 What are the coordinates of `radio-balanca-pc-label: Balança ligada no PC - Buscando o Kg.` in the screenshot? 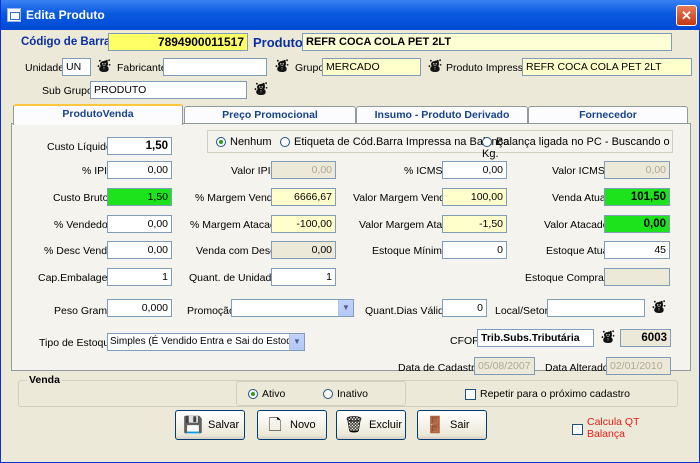 It's located at (576, 148).